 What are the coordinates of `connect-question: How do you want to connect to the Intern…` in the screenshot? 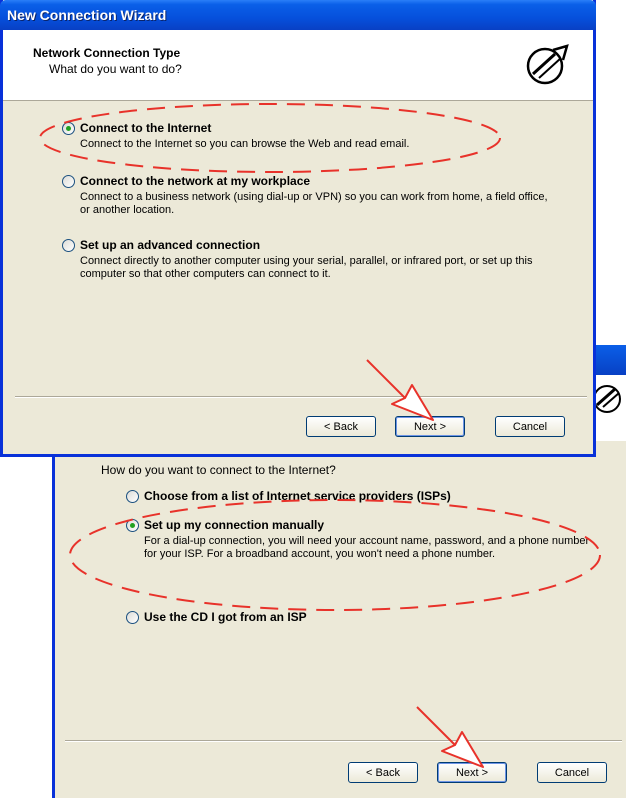 It's located at (218, 470).